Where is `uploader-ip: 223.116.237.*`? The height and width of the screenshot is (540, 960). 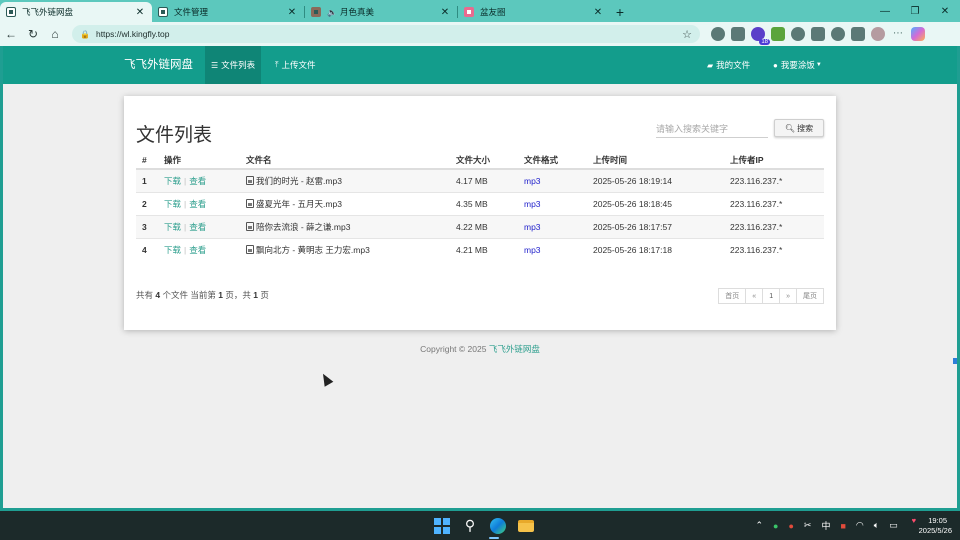
uploader-ip: 223.116.237.* is located at coordinates (774, 180).